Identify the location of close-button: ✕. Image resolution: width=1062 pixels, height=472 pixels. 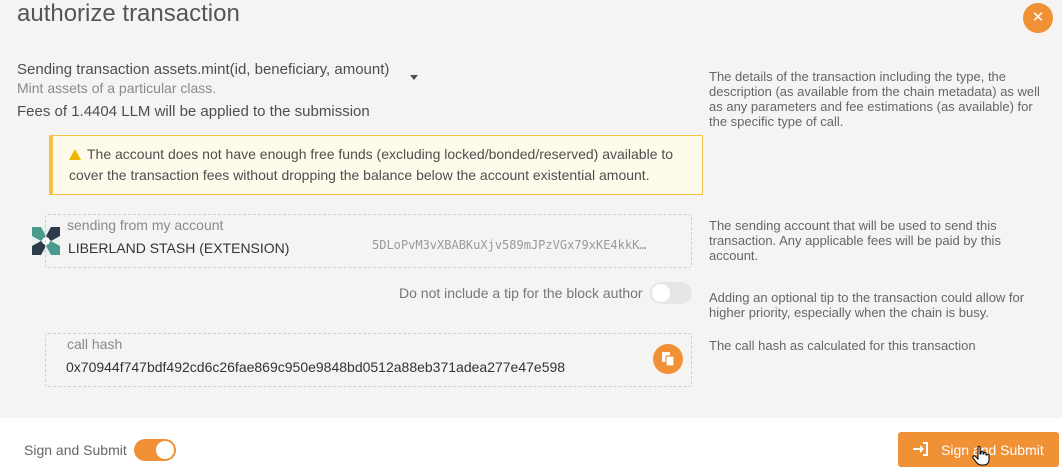
(1038, 18).